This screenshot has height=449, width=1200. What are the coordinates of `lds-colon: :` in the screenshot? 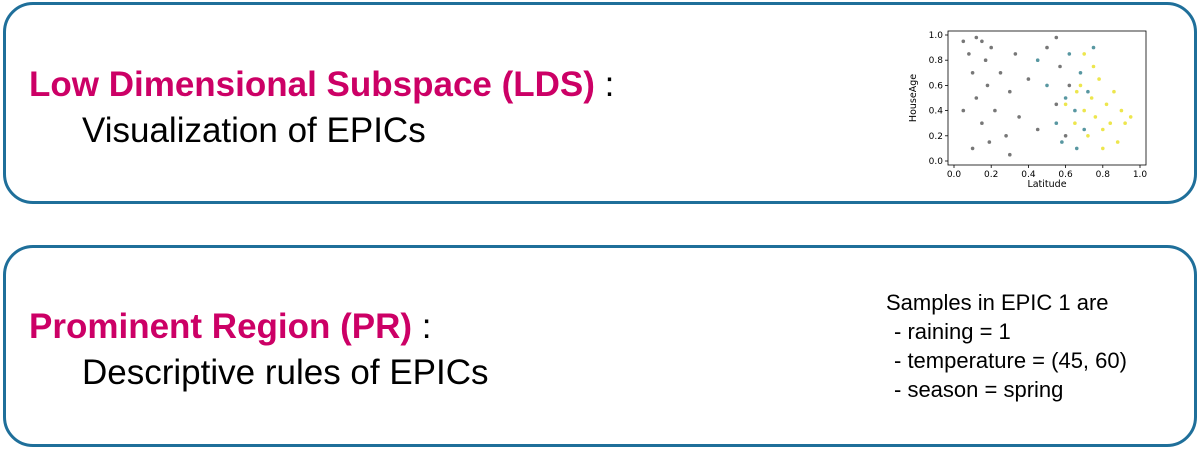 It's located at (609, 84).